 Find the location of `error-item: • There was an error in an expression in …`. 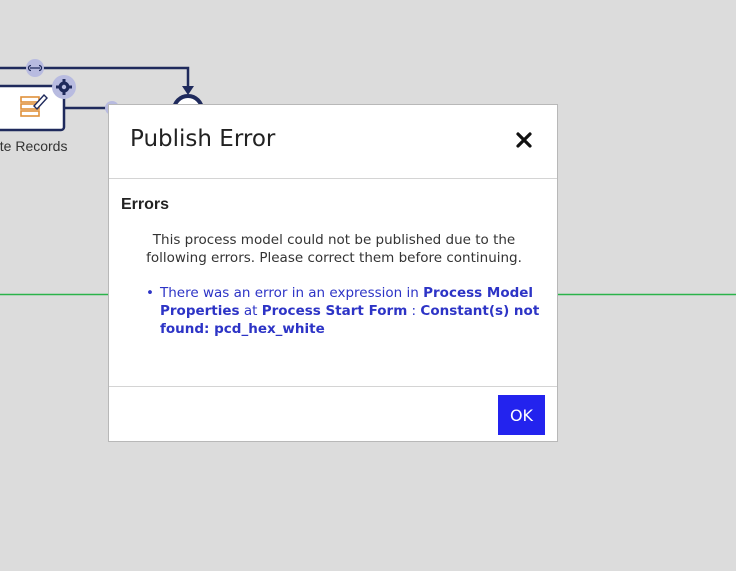

error-item: • There was an error in an expression in … is located at coordinates (345, 311).